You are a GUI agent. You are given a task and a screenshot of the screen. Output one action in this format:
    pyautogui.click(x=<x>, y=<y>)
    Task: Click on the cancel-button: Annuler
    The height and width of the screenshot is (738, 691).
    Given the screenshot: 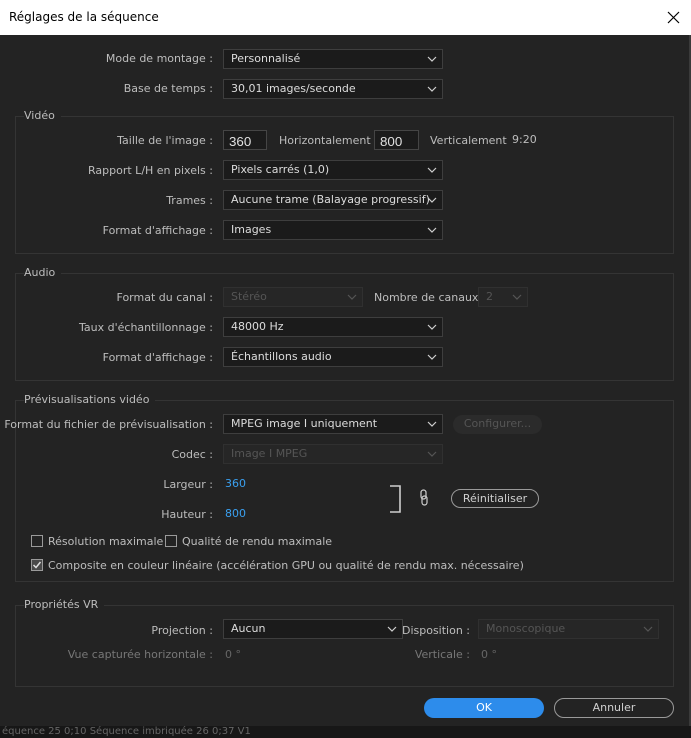 What is the action you would take?
    pyautogui.click(x=614, y=708)
    